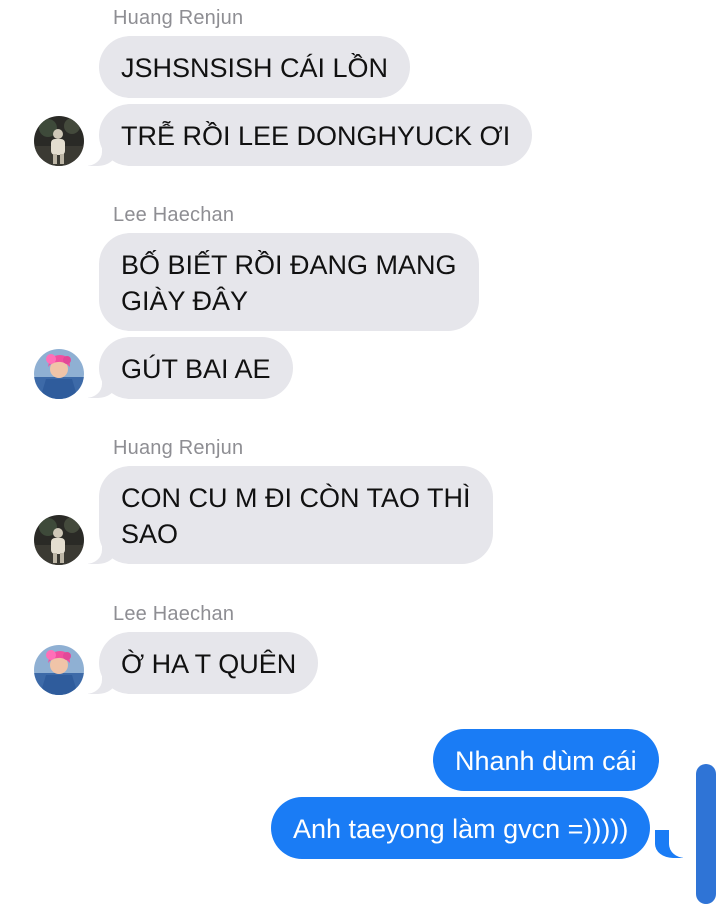 This screenshot has height=904, width=720. Describe the element at coordinates (296, 515) in the screenshot. I see `message-bubble-incoming: CON CU M ĐI CÒN TAO THÌ SAO` at that location.